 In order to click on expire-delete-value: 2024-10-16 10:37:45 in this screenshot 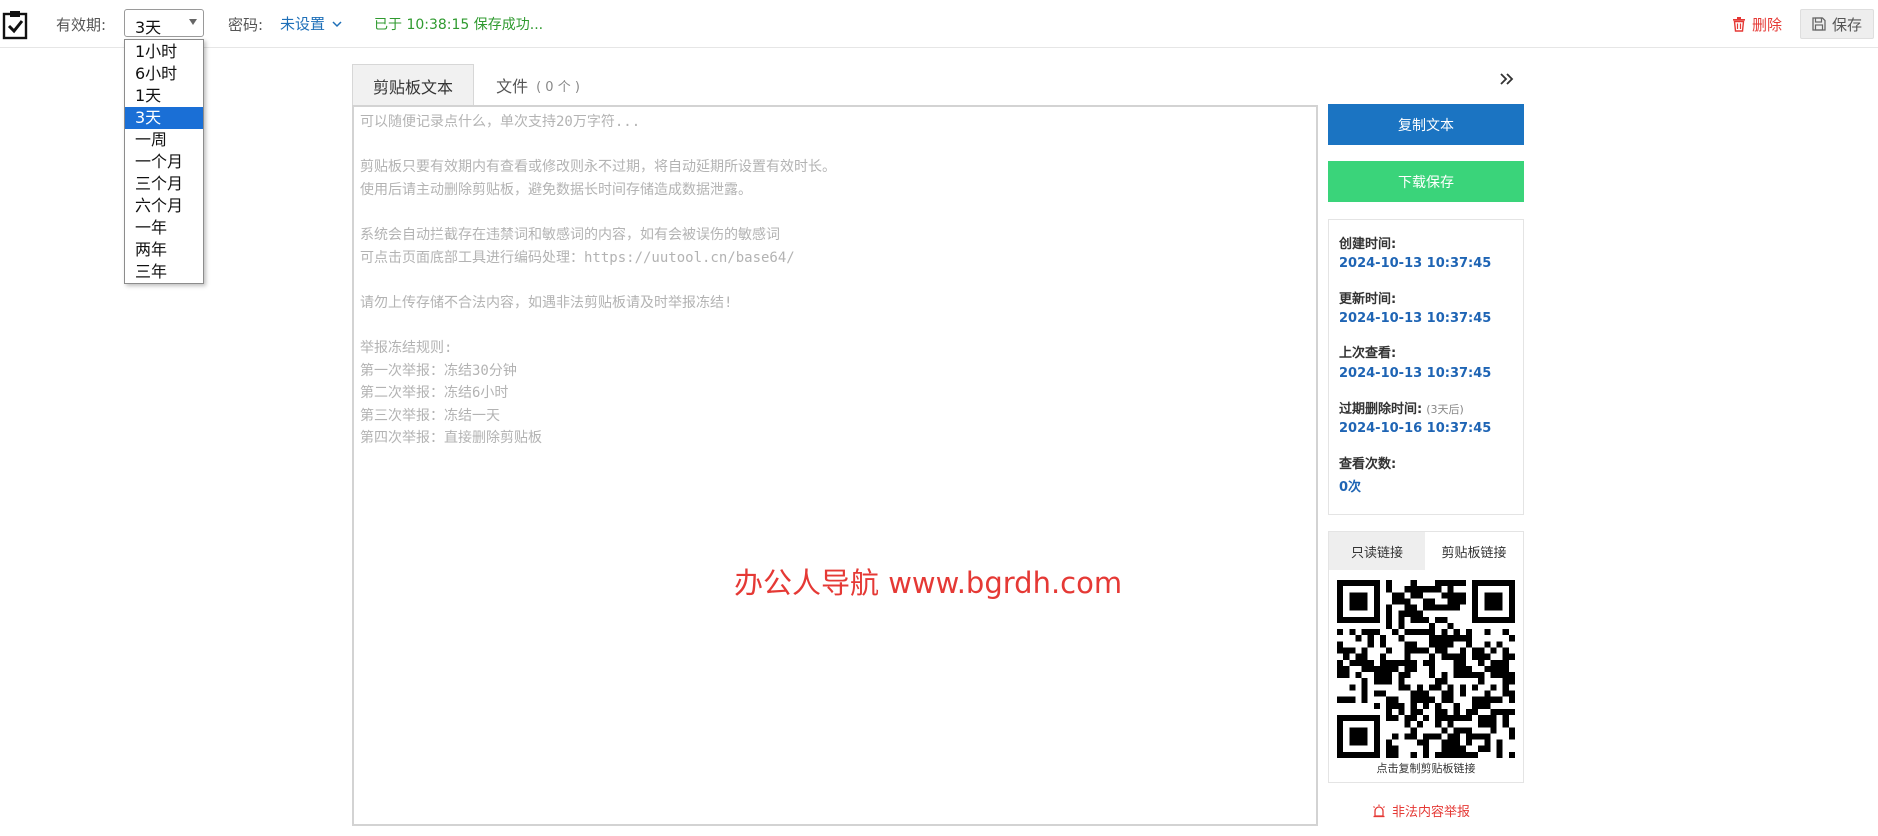, I will do `click(1415, 428)`.